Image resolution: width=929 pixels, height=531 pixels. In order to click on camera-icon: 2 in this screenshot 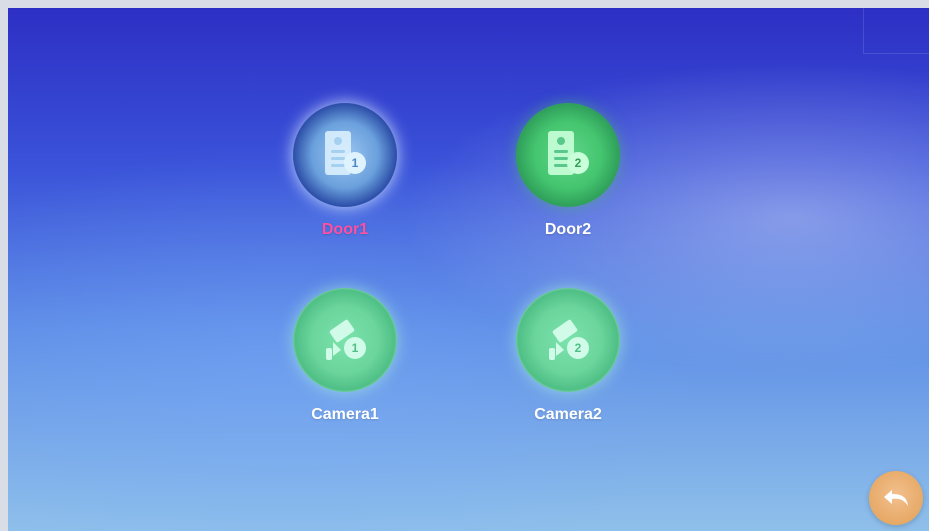, I will do `click(568, 340)`.